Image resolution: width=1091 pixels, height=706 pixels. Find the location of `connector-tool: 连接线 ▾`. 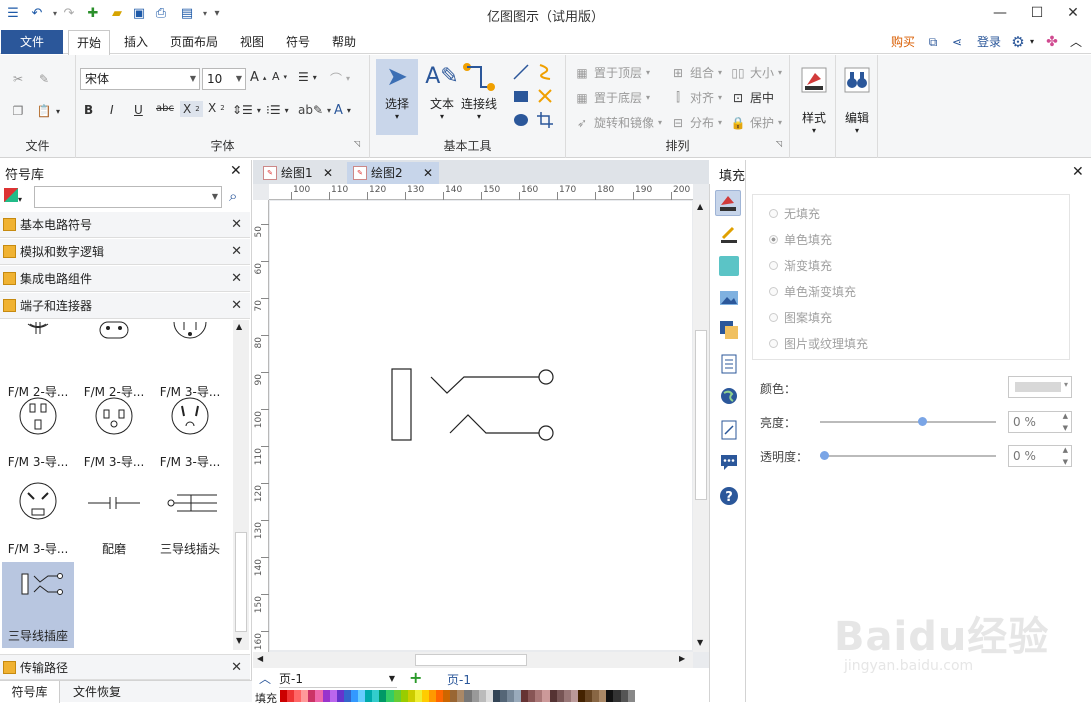

connector-tool: 连接线 ▾ is located at coordinates (479, 98).